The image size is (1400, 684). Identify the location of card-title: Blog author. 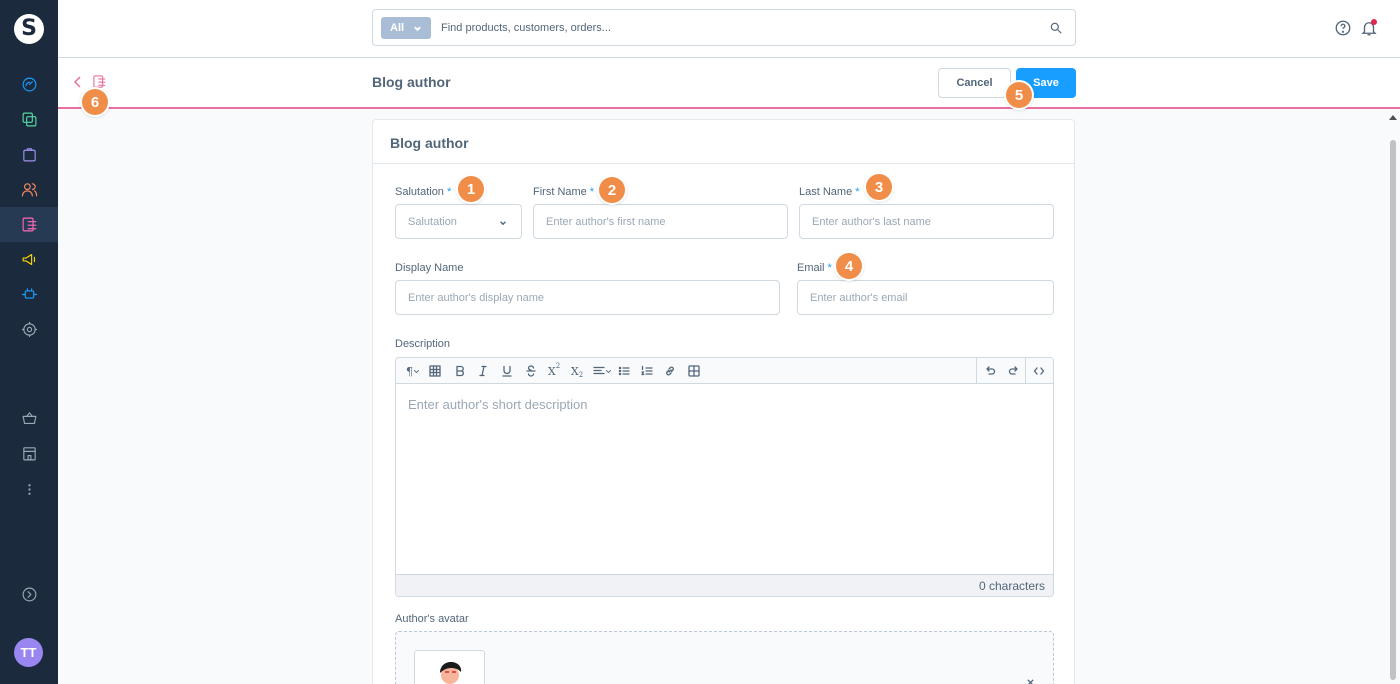
(429, 143).